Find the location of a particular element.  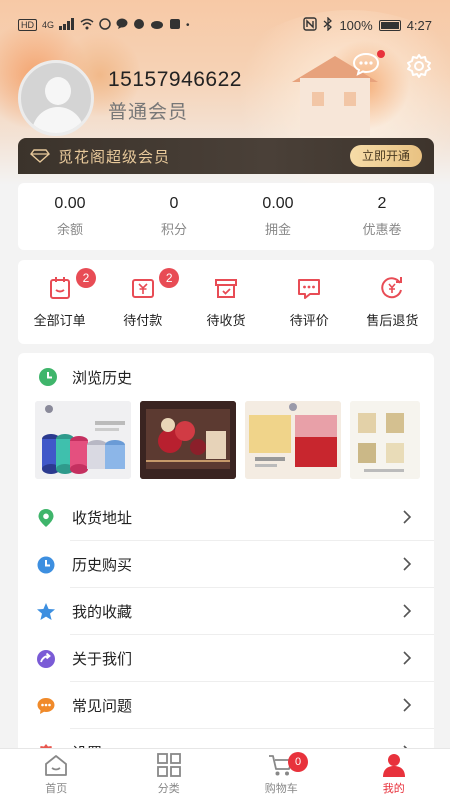

order-label: 全部订单 is located at coordinates (59, 320).